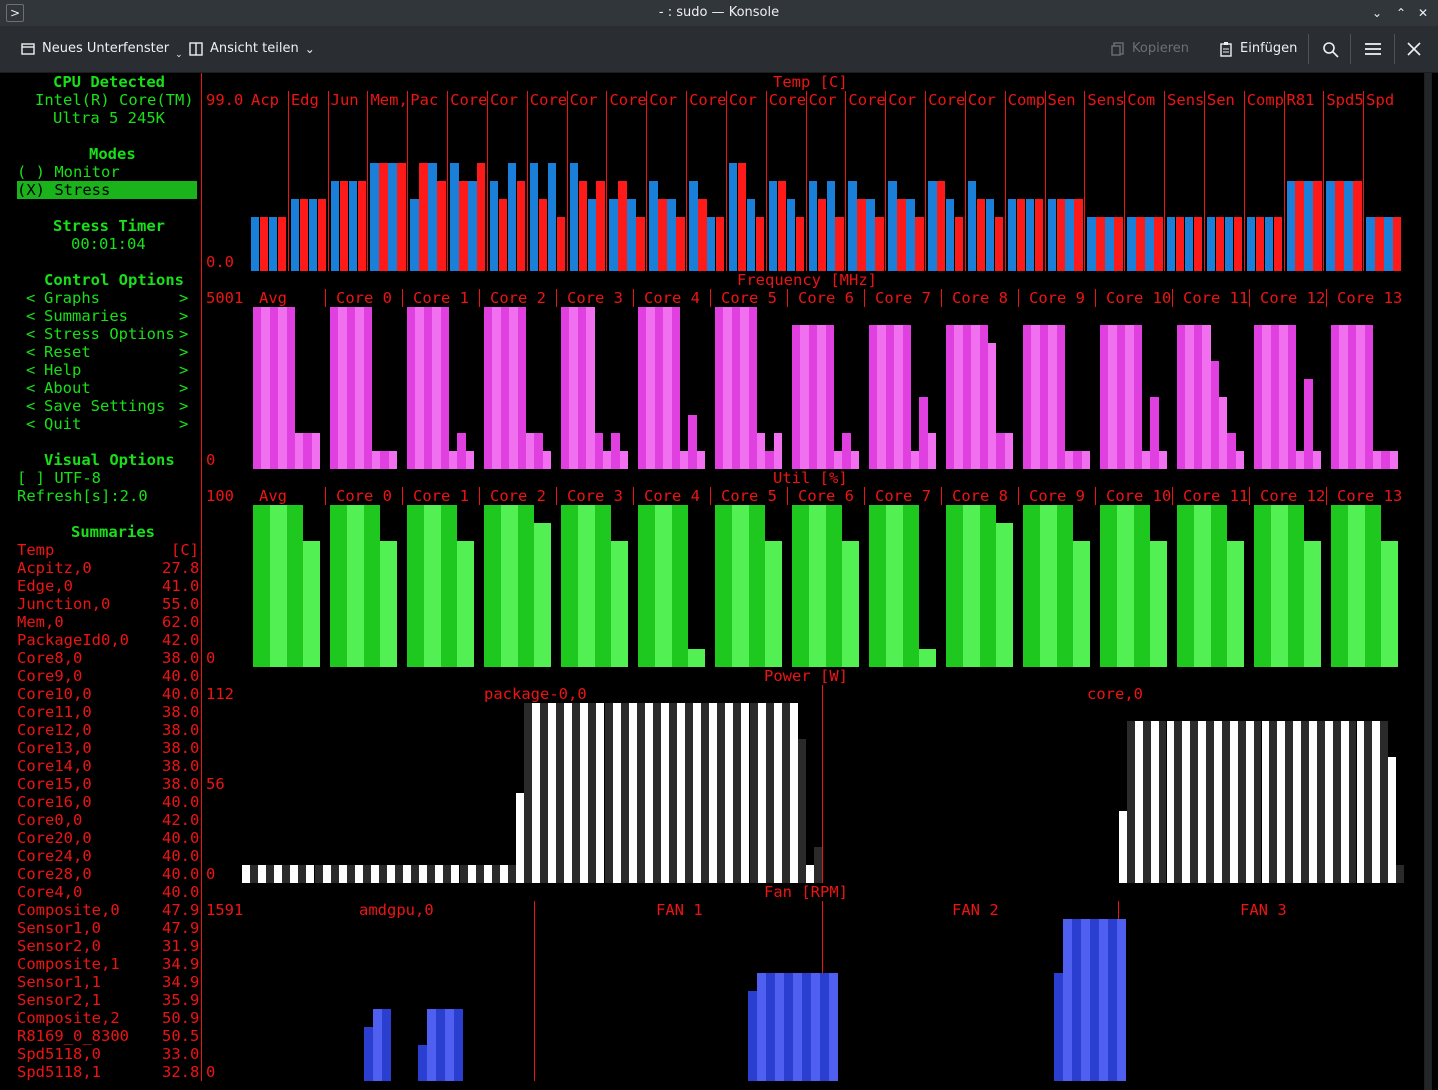  What do you see at coordinates (1377, 13) in the screenshot?
I see `chevron-down-icon: ⌄` at bounding box center [1377, 13].